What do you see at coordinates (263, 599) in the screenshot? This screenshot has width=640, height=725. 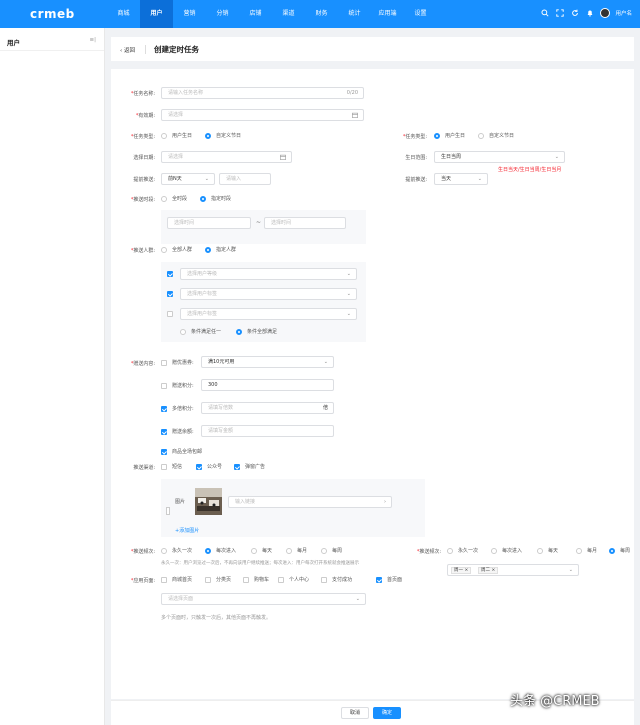 I see `apply-page-select: 请选择页面 ⌄` at bounding box center [263, 599].